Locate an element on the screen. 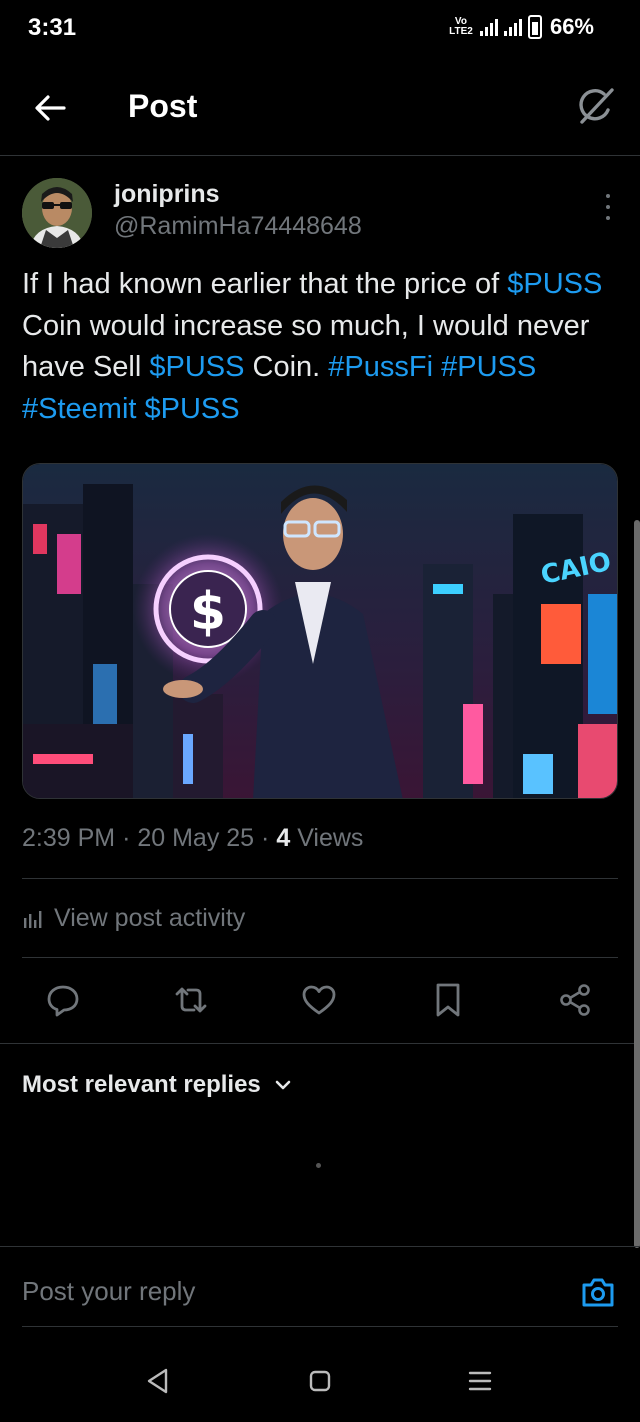  back-button is located at coordinates (50, 108).